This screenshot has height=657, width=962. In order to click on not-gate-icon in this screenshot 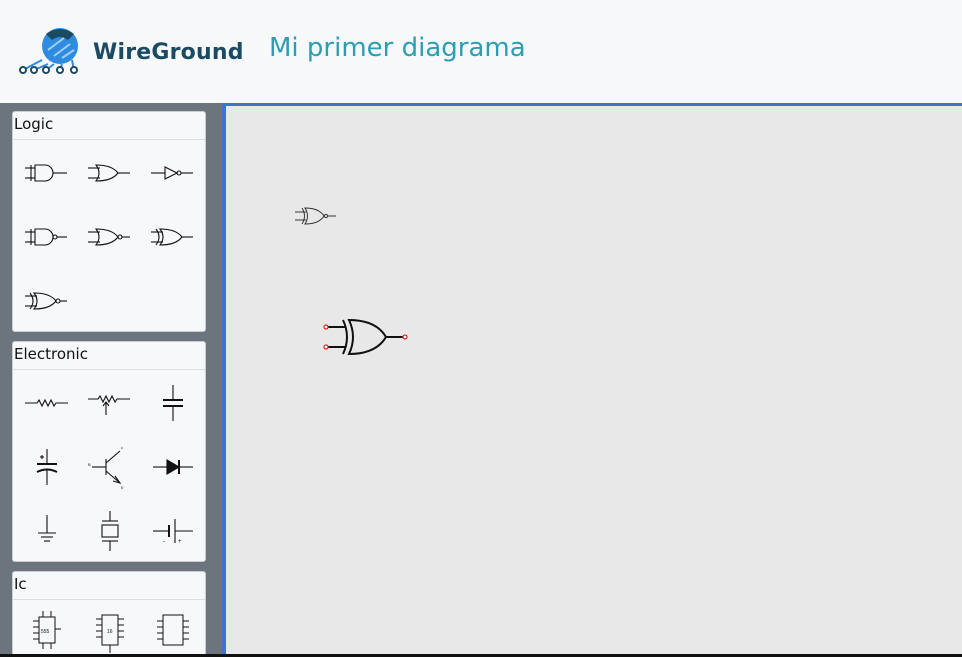, I will do `click(173, 173)`.